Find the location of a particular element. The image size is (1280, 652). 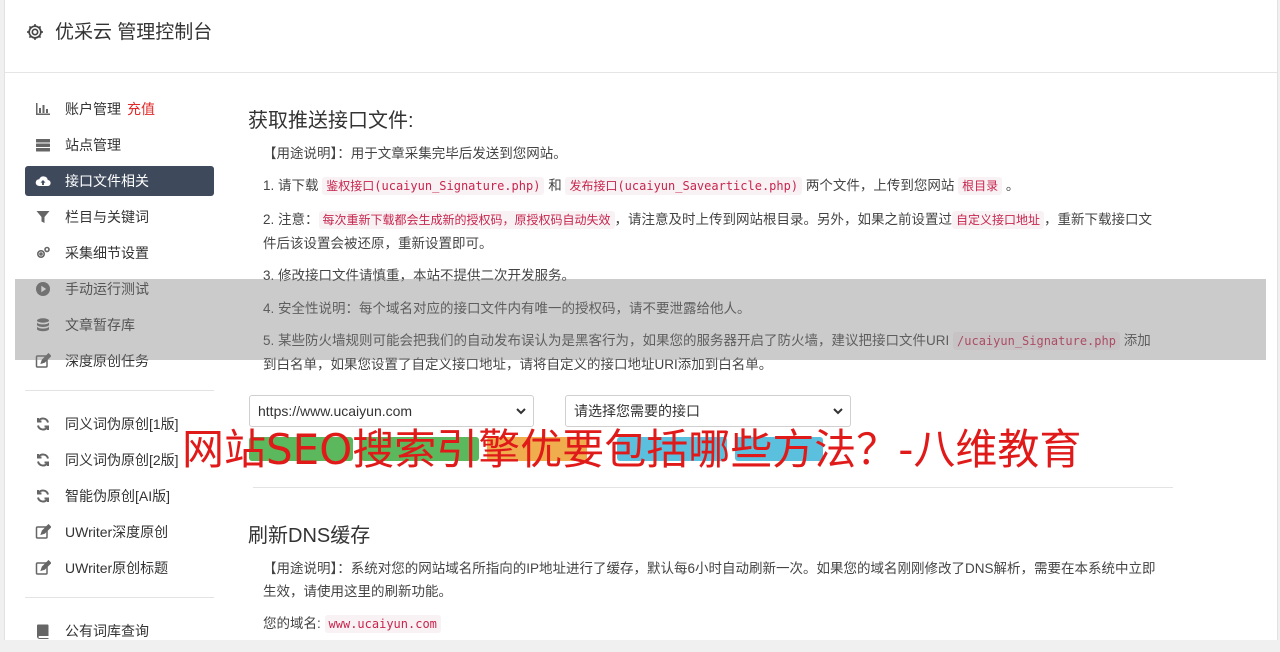

filter-icon is located at coordinates (43, 217).